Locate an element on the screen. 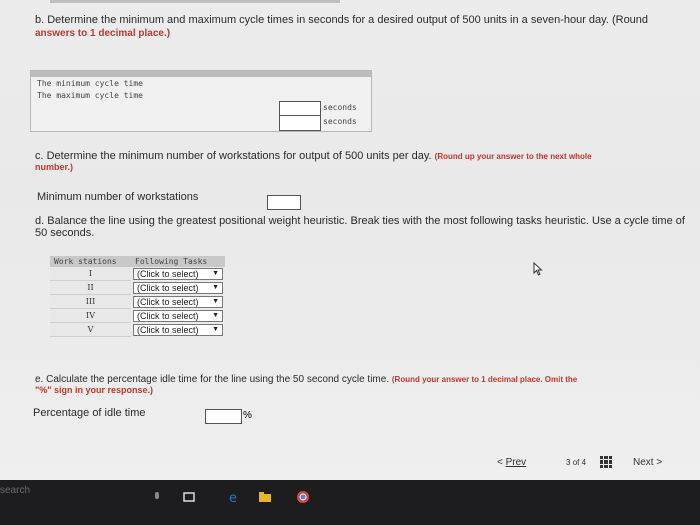 This screenshot has width=700, height=525. task-select-5: (Click to select) ▼ is located at coordinates (178, 329).